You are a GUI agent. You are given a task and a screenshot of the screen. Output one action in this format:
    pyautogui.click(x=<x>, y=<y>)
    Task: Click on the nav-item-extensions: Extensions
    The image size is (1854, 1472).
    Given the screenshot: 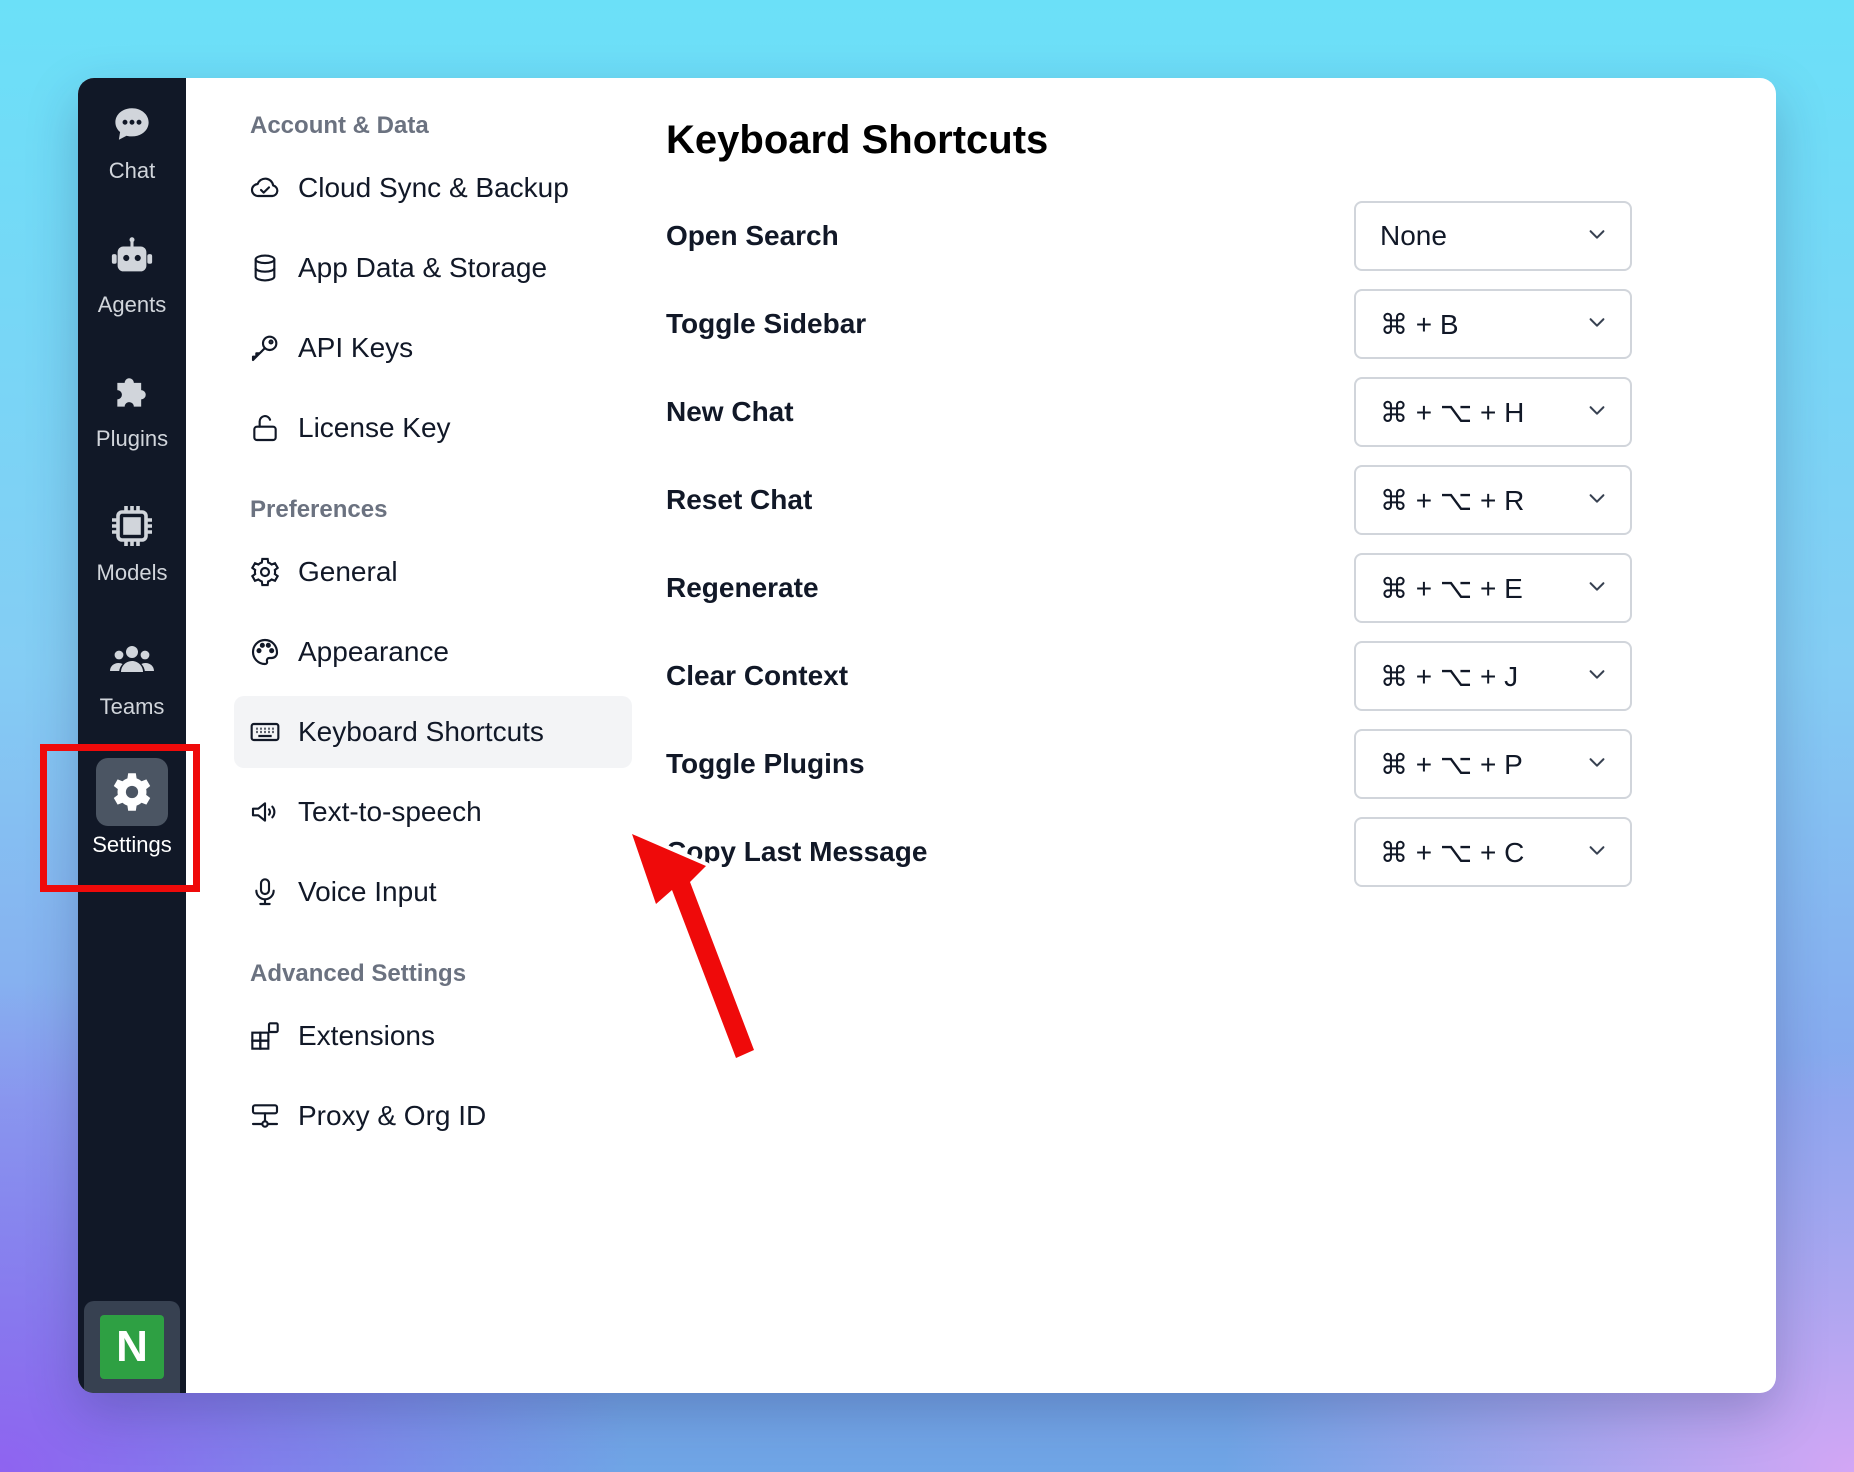 What is the action you would take?
    pyautogui.click(x=433, y=1036)
    